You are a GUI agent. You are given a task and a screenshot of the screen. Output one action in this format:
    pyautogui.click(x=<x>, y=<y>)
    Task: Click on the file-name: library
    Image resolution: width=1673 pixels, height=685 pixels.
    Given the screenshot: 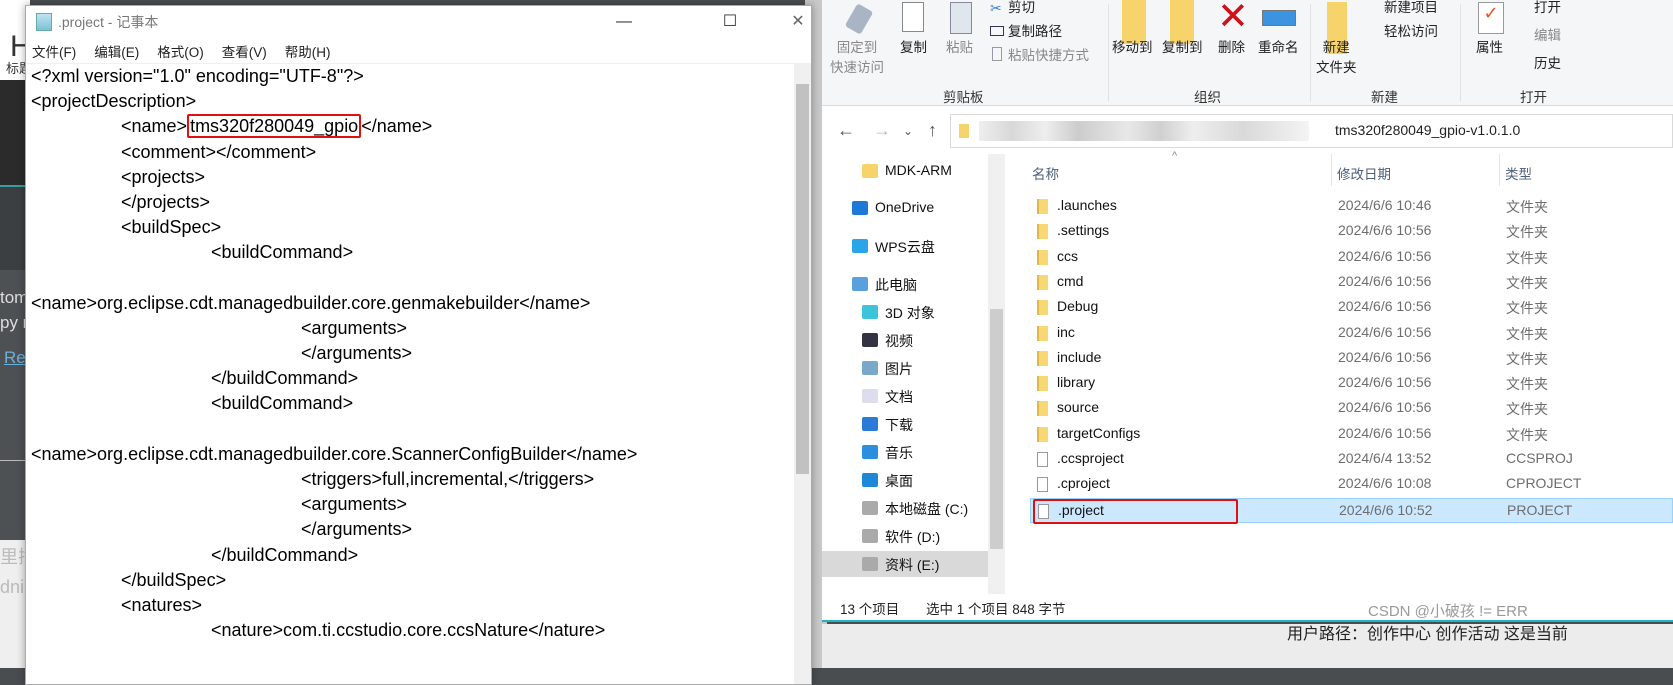 What is the action you would take?
    pyautogui.click(x=1076, y=382)
    